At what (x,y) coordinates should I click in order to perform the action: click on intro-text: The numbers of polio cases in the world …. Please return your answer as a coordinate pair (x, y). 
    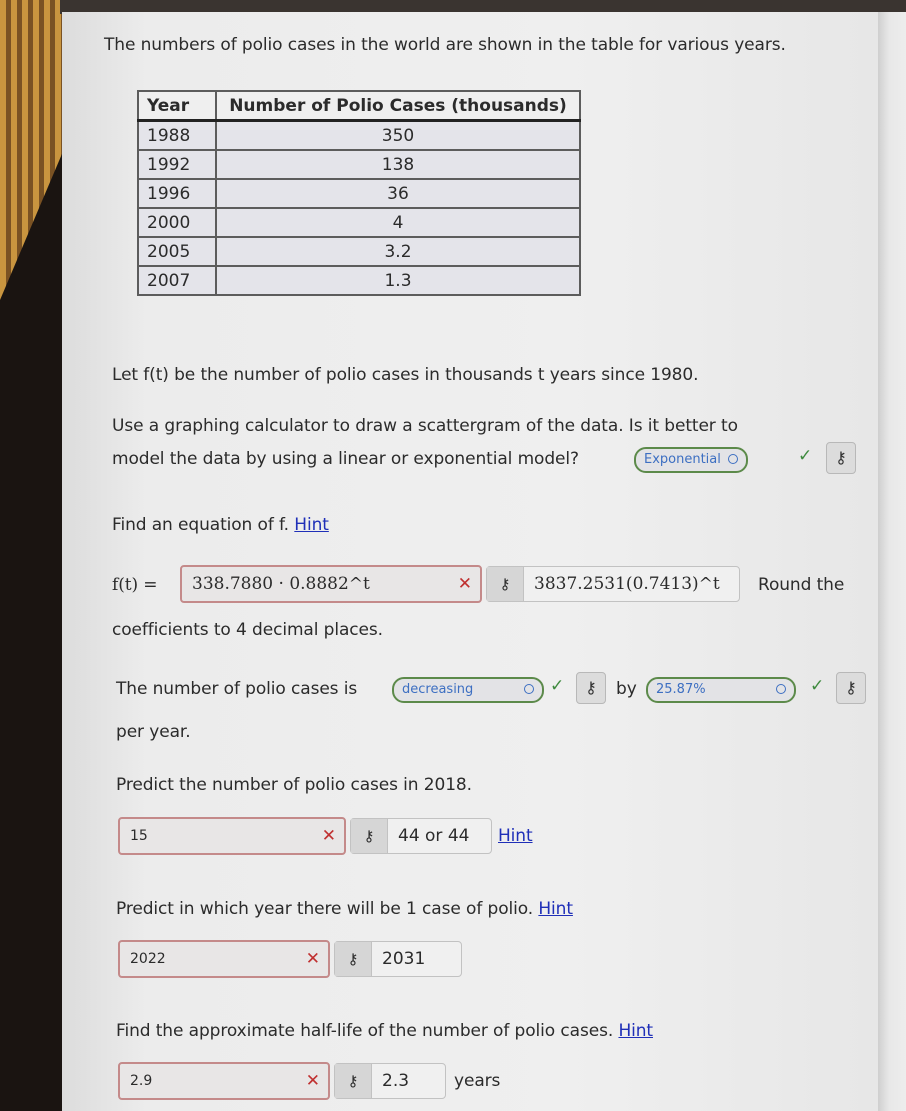
    Looking at the image, I should click on (445, 45).